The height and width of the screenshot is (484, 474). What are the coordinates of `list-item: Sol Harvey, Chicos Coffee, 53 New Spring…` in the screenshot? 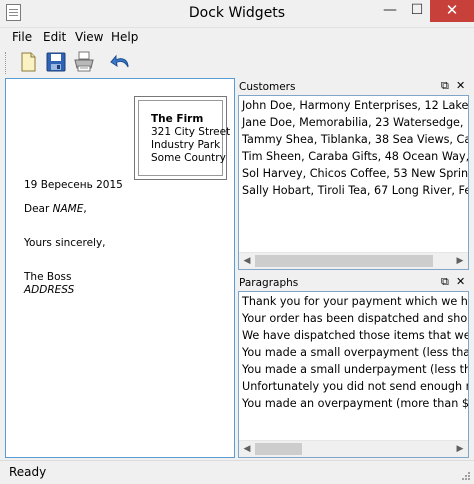 It's located at (355, 173).